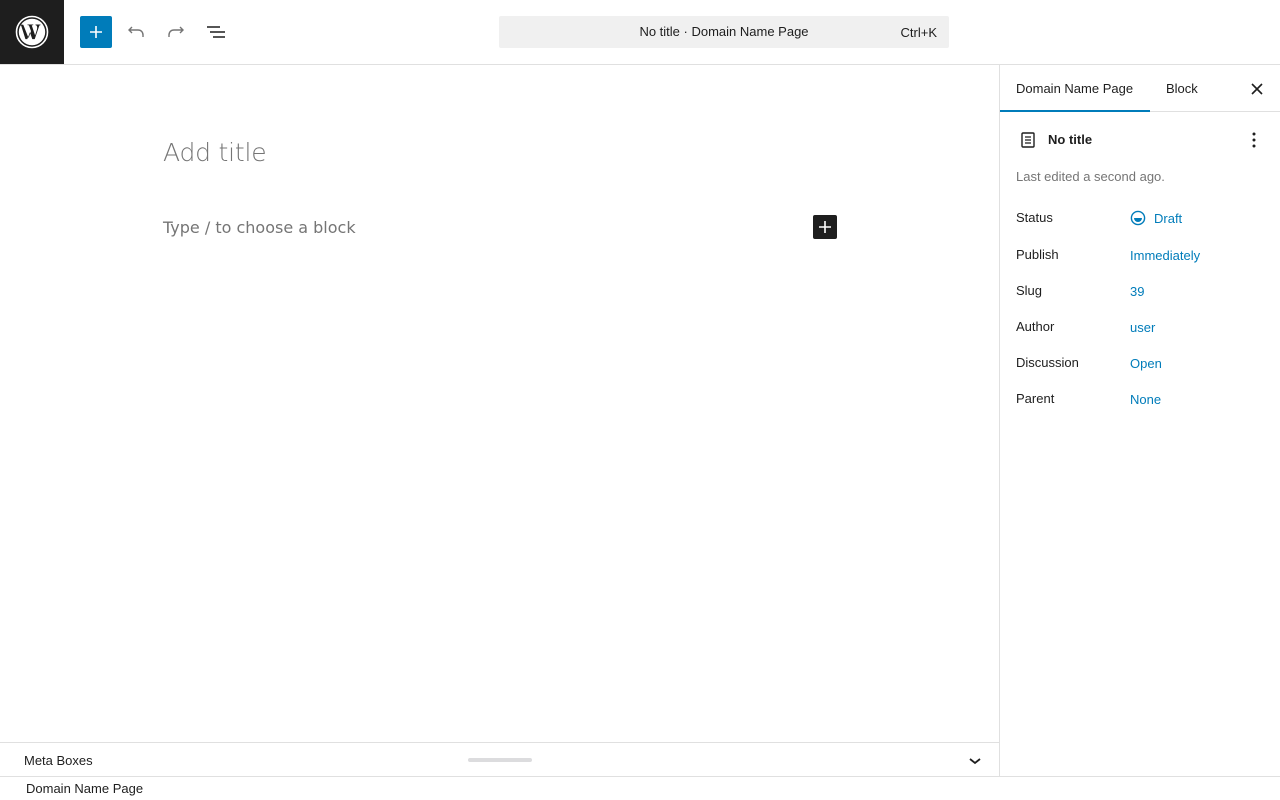 This screenshot has height=800, width=1280. I want to click on list-view-icon, so click(216, 32).